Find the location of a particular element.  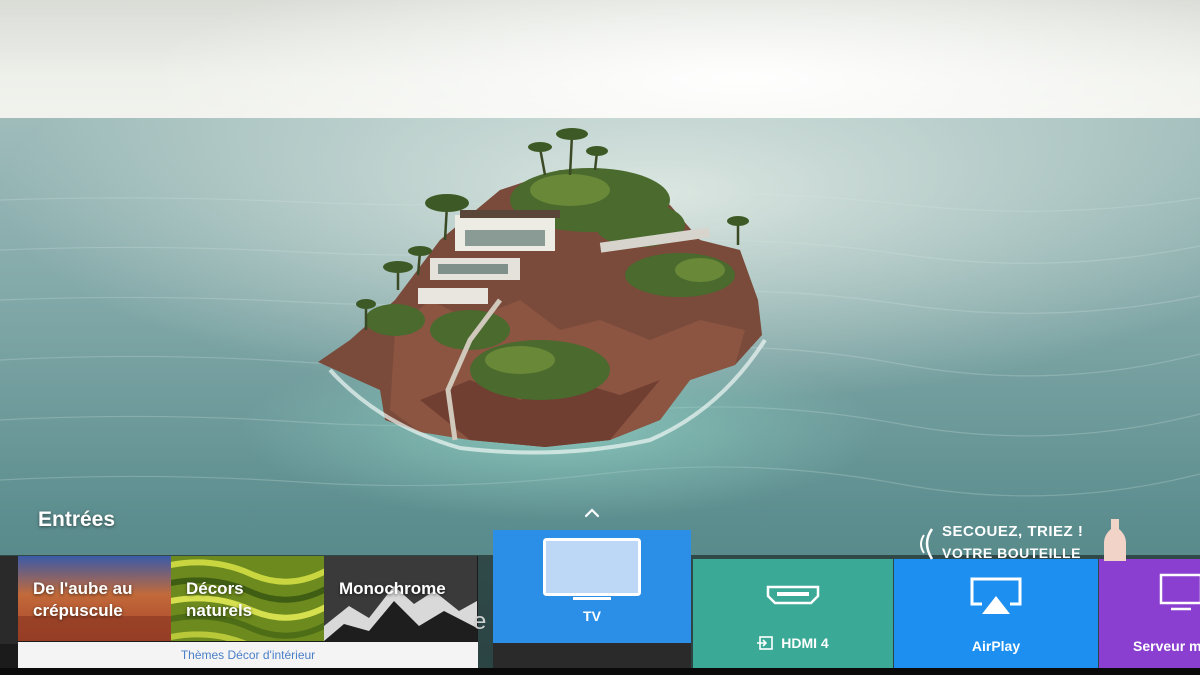

label-line-1: Monochrome is located at coordinates (392, 588).